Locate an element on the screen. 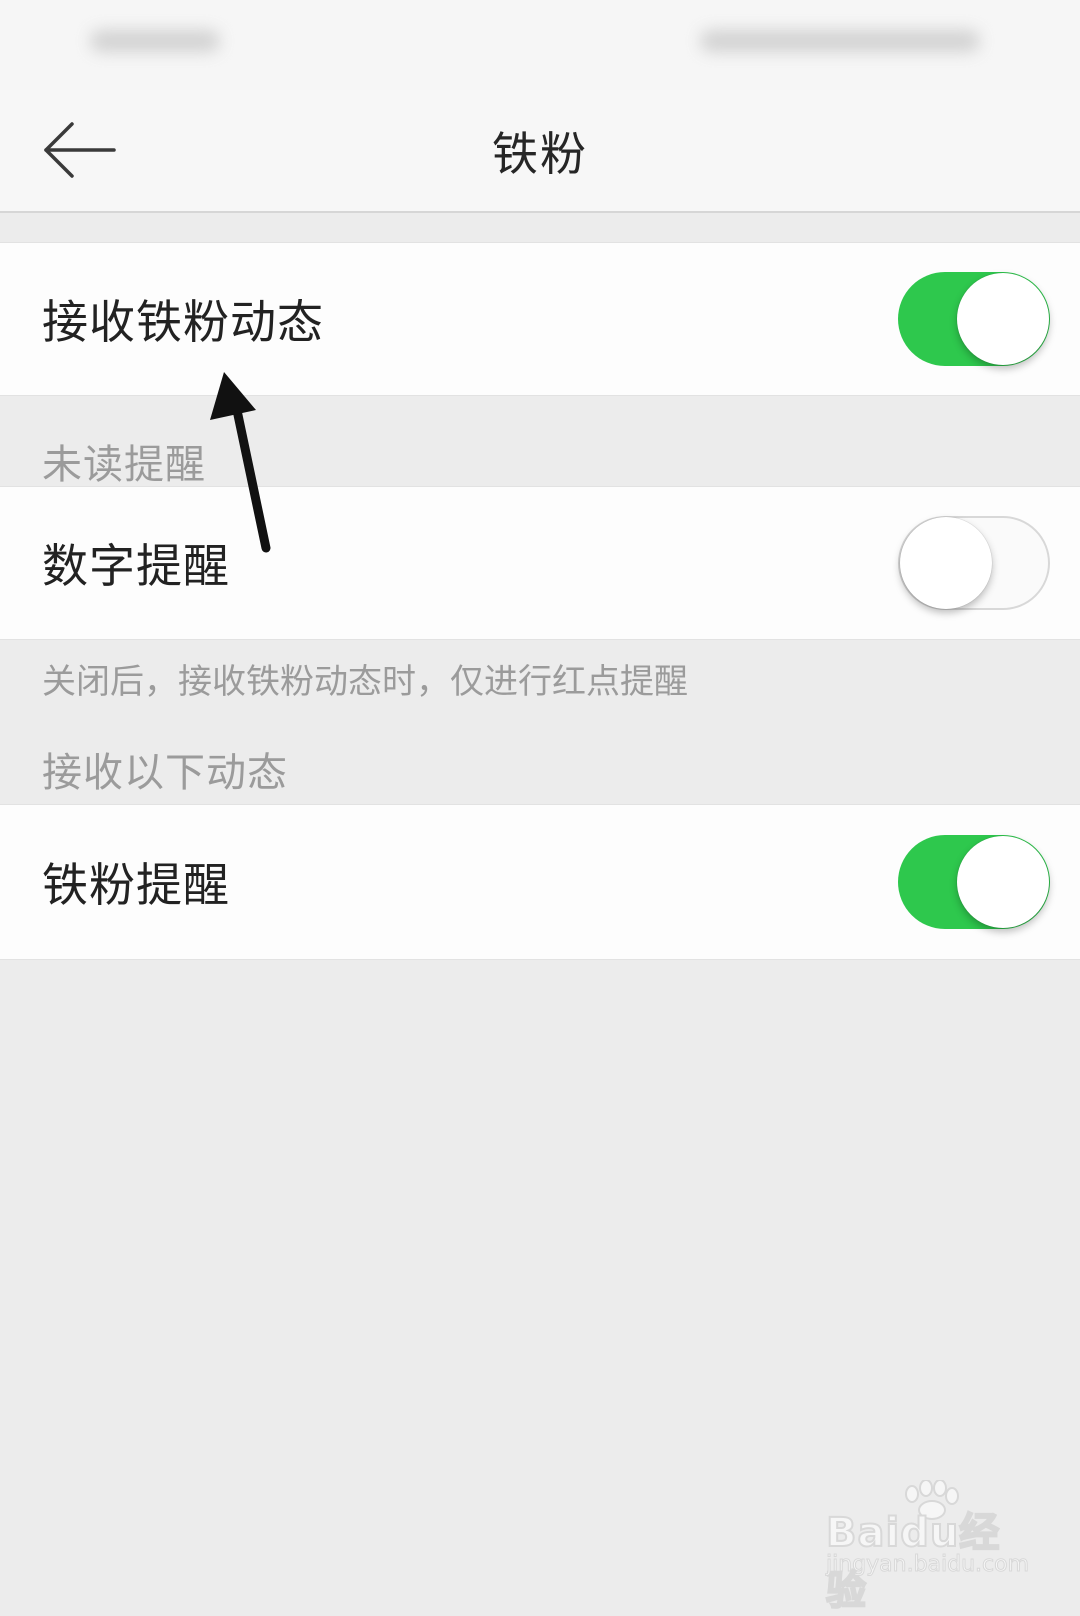  setting-note: 关闭后，接收铁粉动态时，仅进行红点提醒 is located at coordinates (365, 682).